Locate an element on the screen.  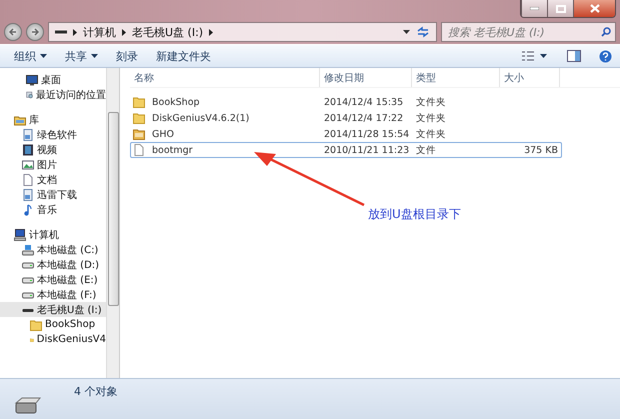
scrollbar is located at coordinates (113, 223).